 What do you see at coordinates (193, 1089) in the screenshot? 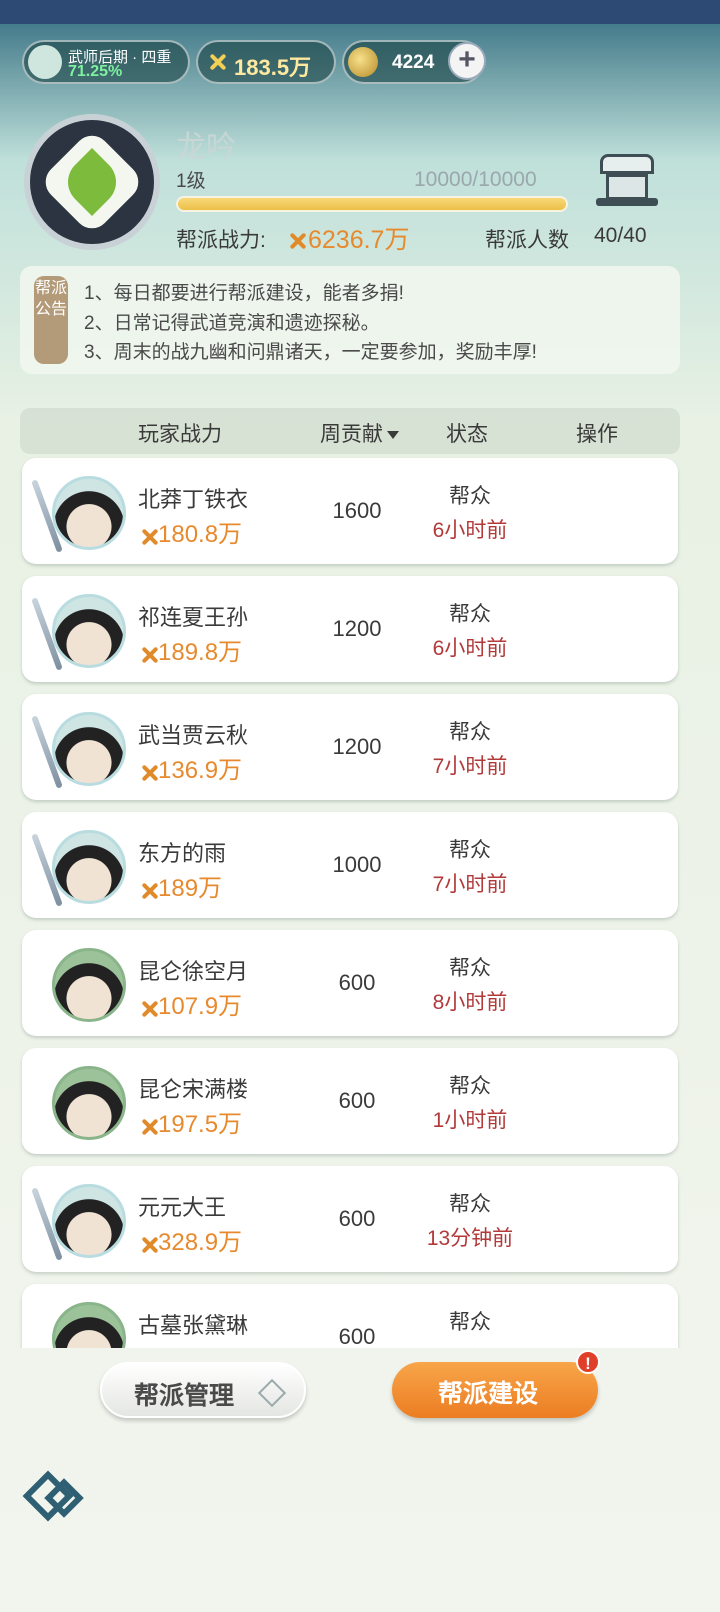
I see `member-name: 昆仑宋满楼` at bounding box center [193, 1089].